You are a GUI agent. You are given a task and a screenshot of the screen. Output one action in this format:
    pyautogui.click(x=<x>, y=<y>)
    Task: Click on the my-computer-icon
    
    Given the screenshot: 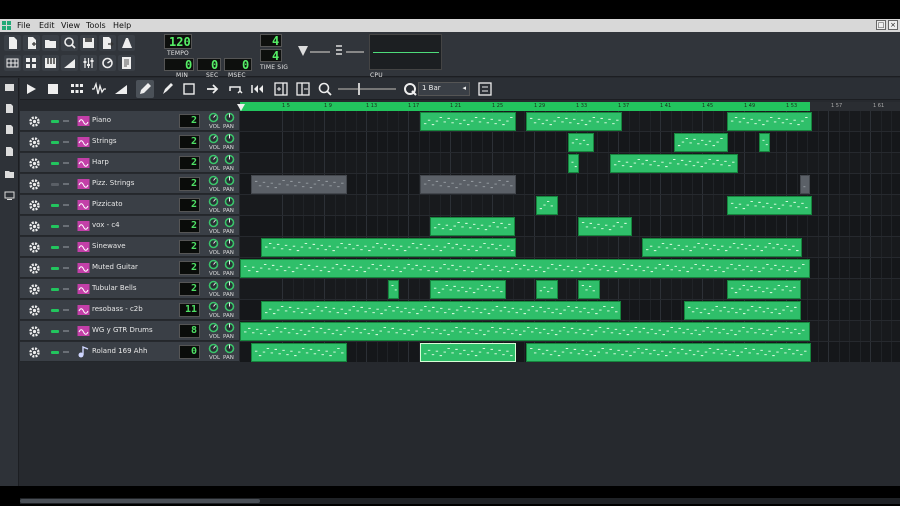 What is the action you would take?
    pyautogui.click(x=9, y=195)
    